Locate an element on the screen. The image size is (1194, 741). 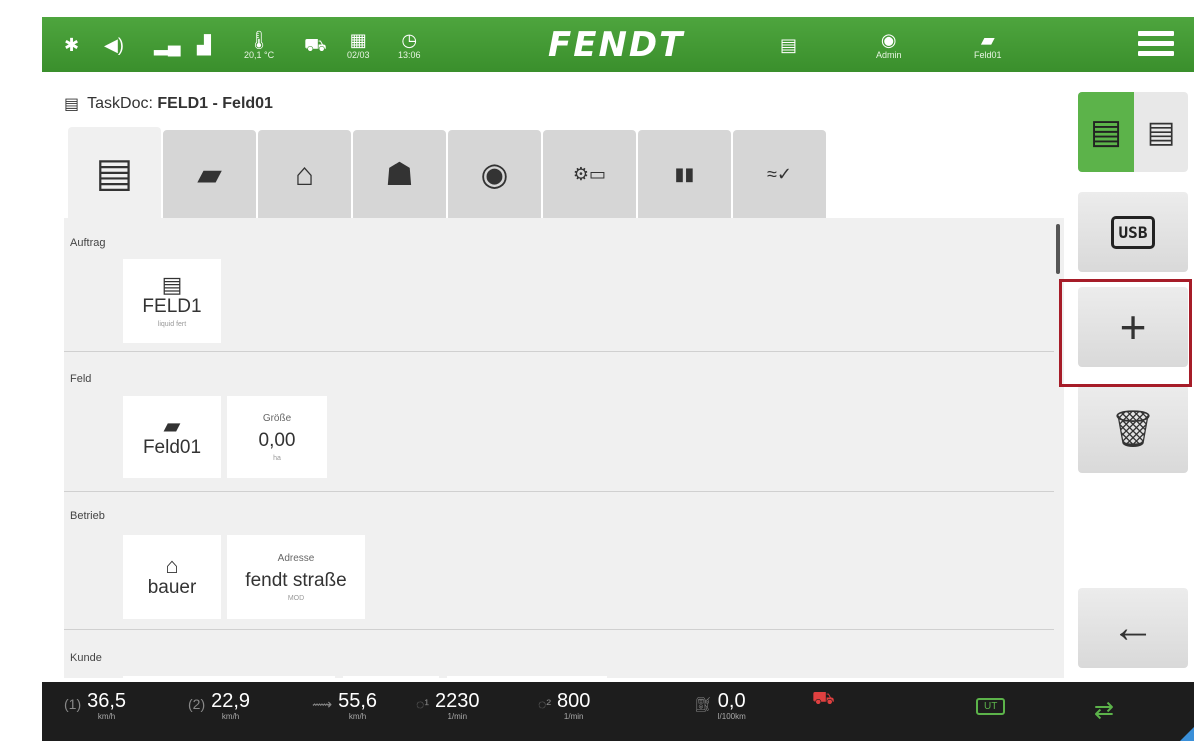
document-view-toggle: ▤ ▤ is located at coordinates (1133, 132).